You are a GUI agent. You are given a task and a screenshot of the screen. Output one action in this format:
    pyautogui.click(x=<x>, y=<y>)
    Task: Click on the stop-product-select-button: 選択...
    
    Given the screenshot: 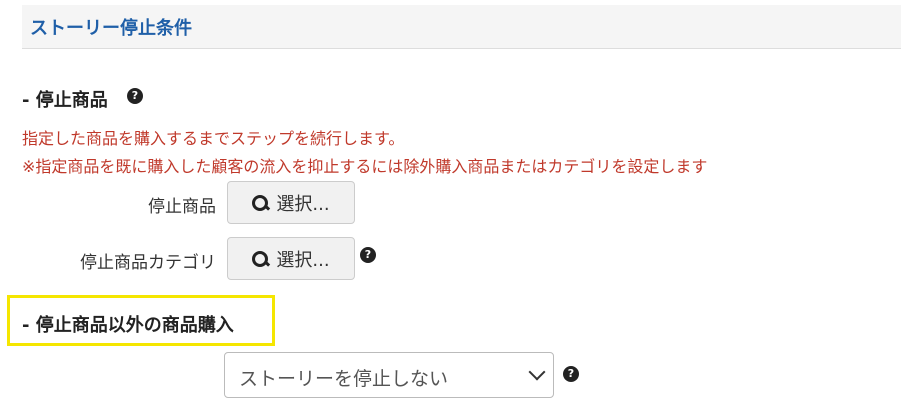 What is the action you would take?
    pyautogui.click(x=291, y=202)
    